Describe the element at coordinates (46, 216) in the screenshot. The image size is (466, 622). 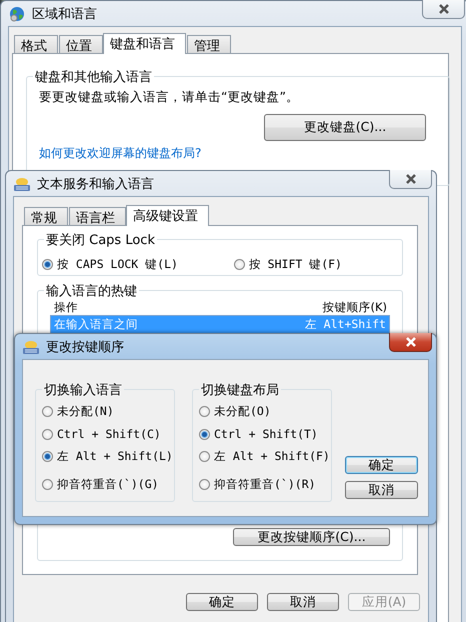
I see `tab: 常规` at that location.